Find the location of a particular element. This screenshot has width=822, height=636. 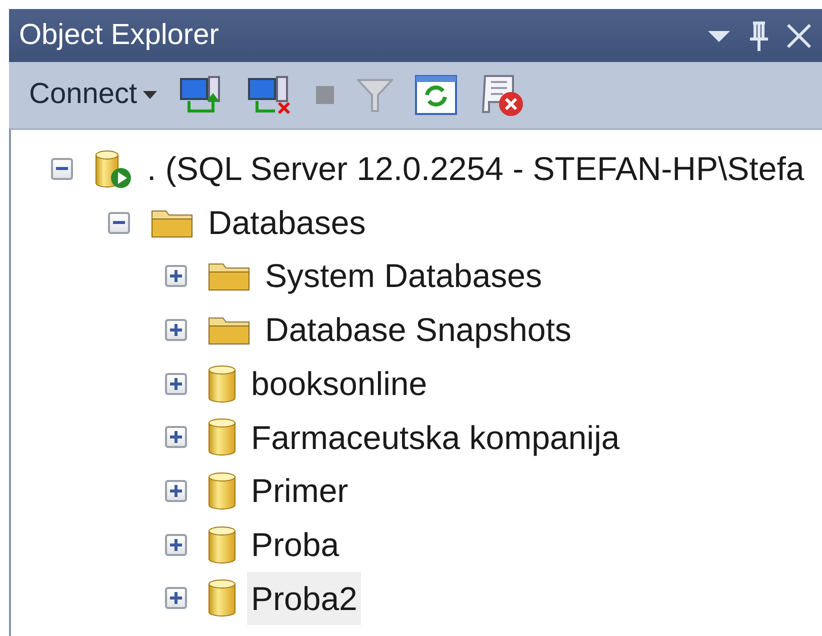

tree-item: Database Snapshots is located at coordinates (418, 330).